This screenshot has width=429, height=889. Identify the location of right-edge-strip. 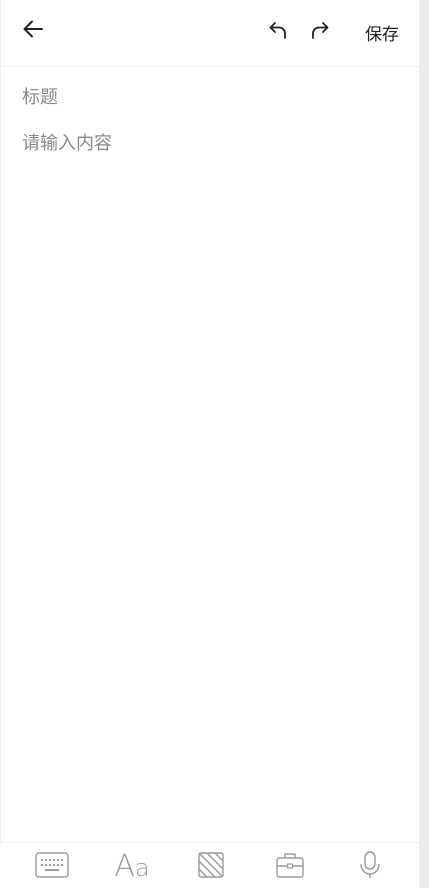
(424, 444).